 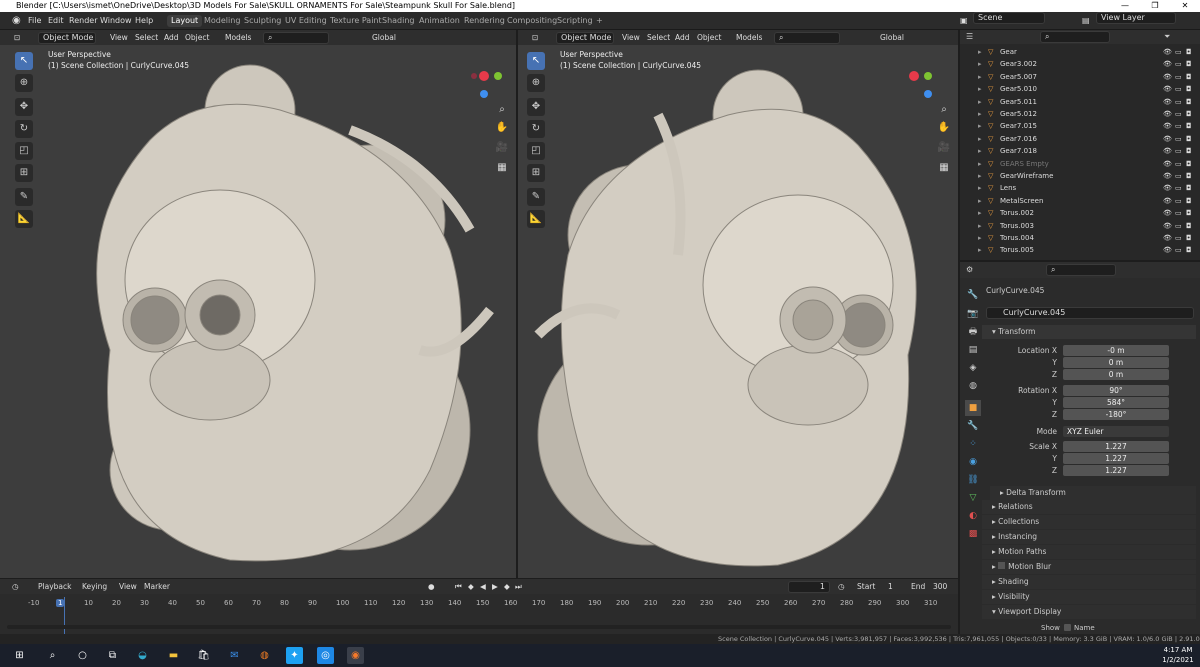 I want to click on scene-icon: ▣, so click(x=964, y=21).